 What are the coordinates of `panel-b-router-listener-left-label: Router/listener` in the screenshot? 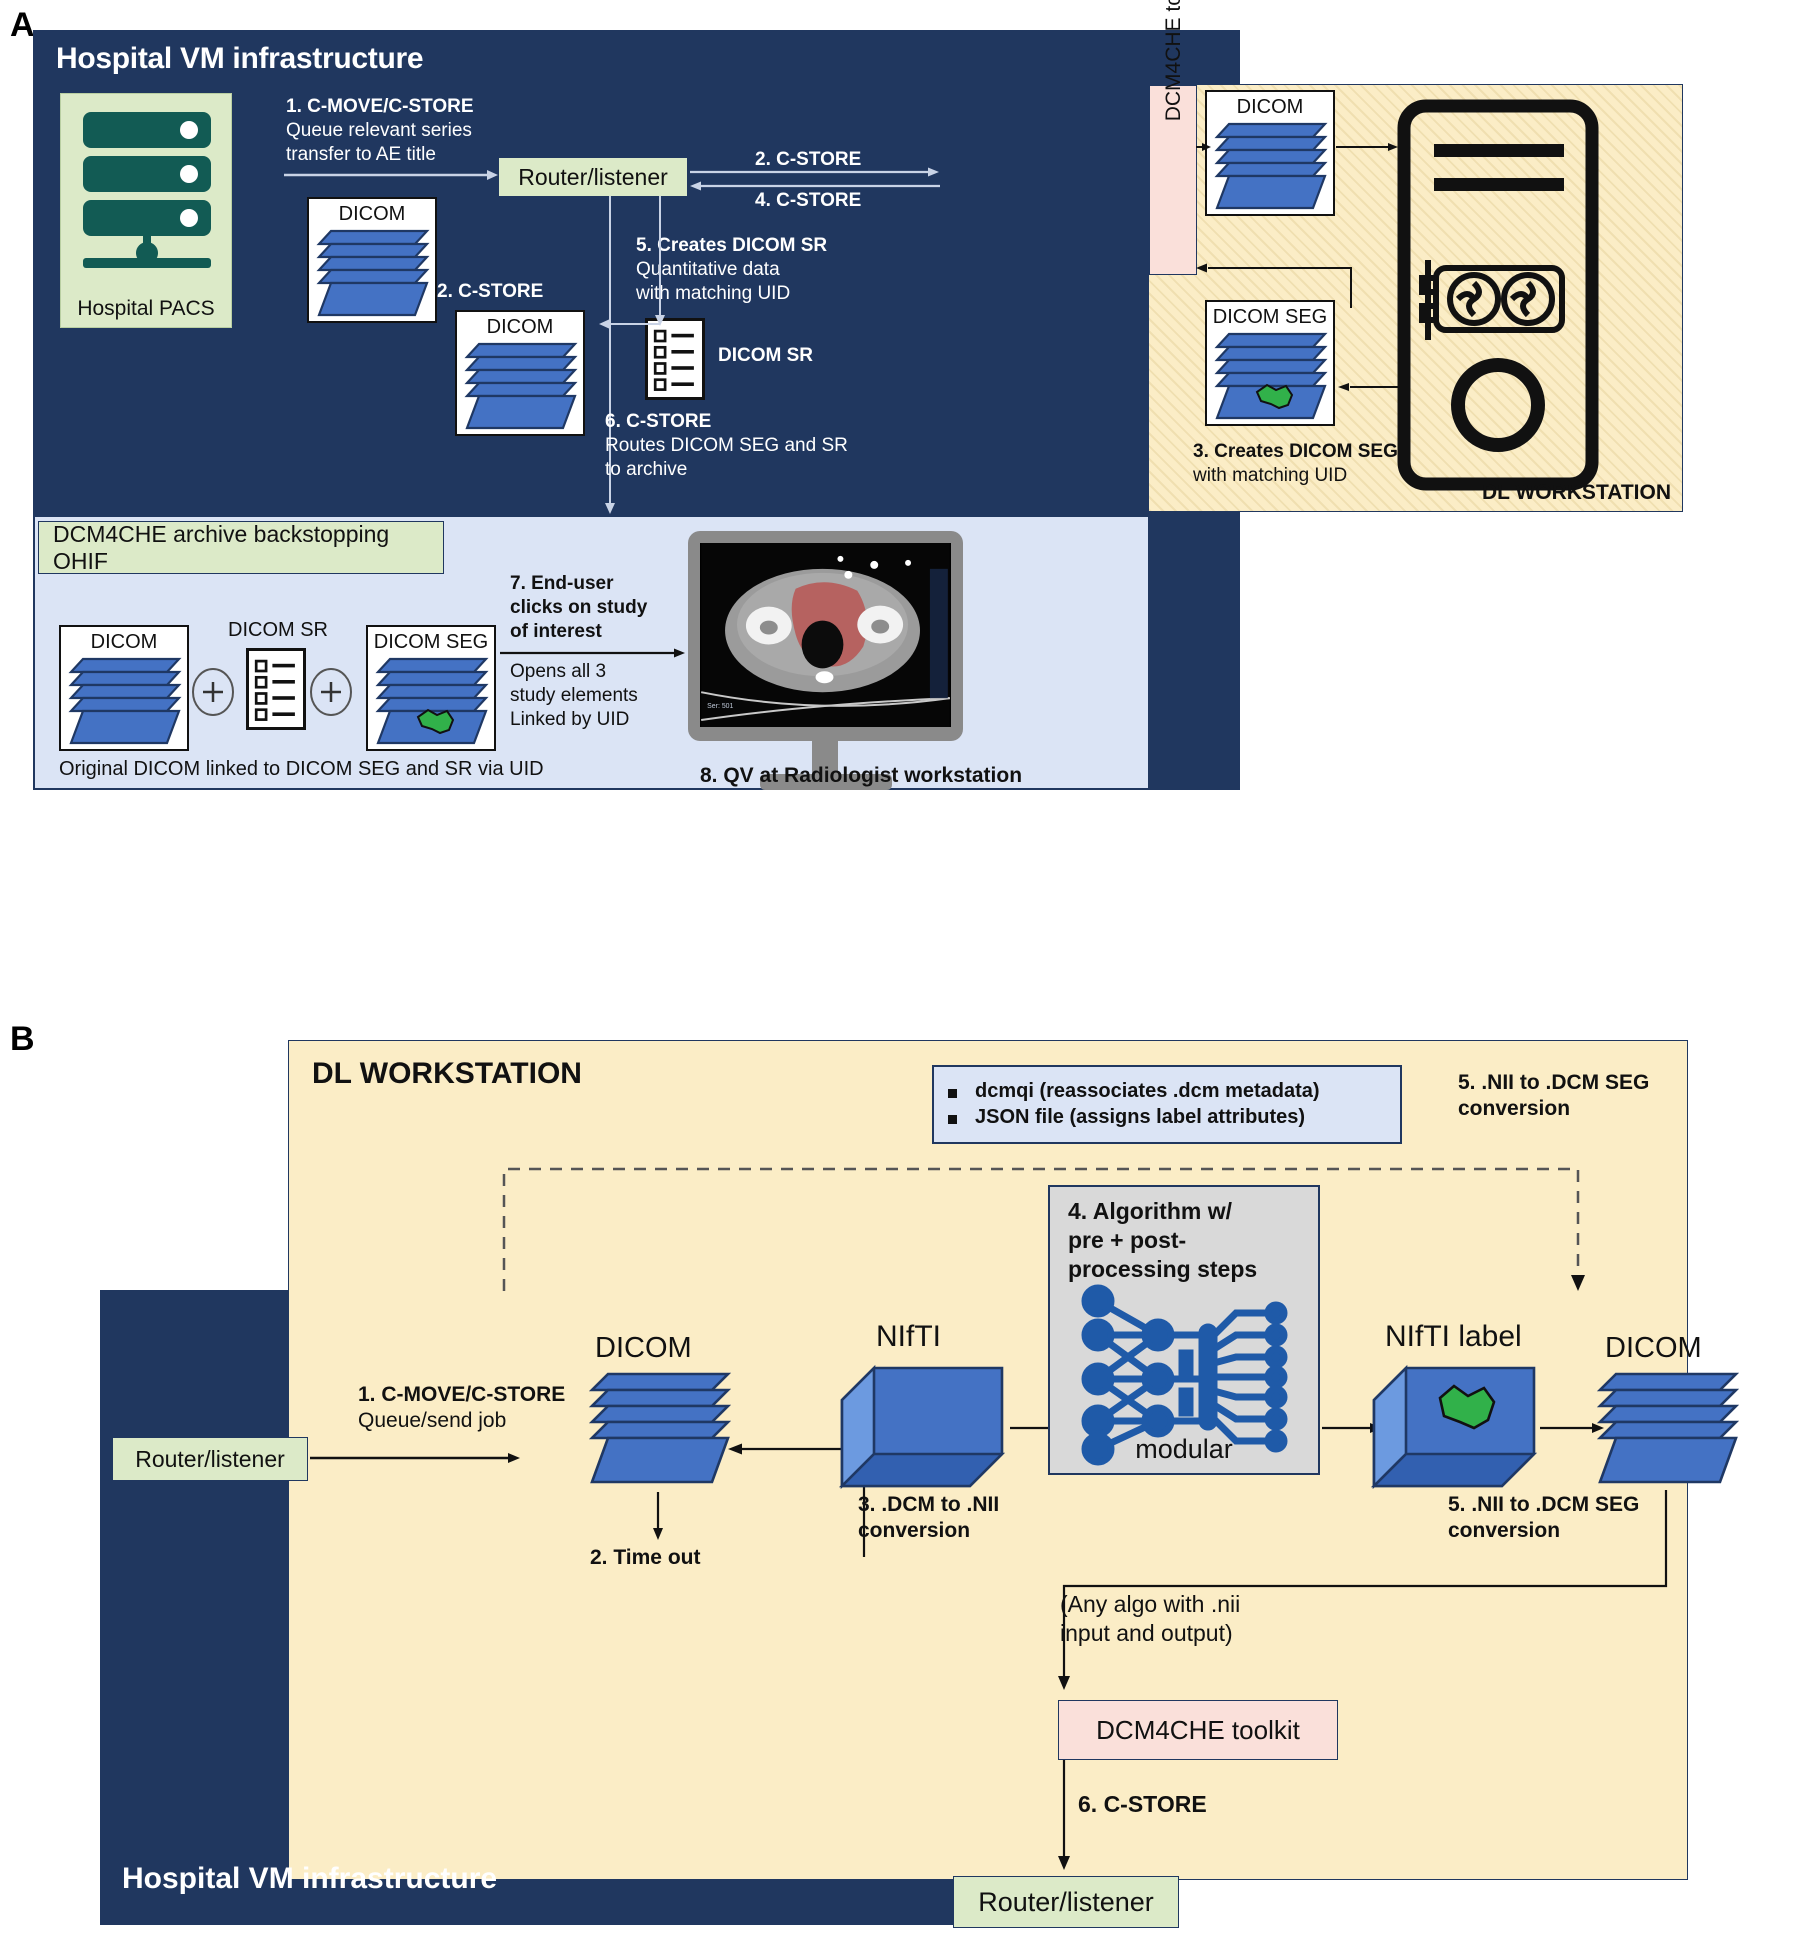 It's located at (210, 1458).